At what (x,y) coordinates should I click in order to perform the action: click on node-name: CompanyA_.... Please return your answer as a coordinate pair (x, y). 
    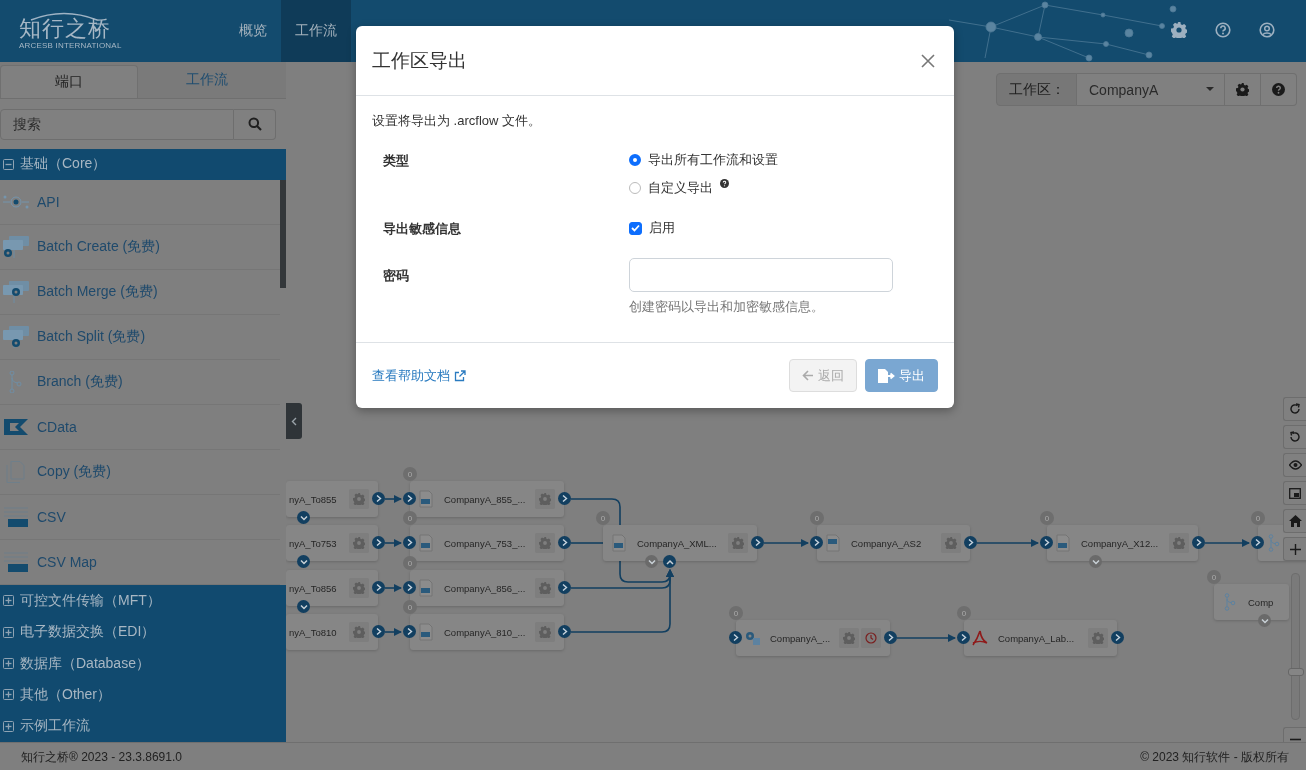
    Looking at the image, I should click on (800, 638).